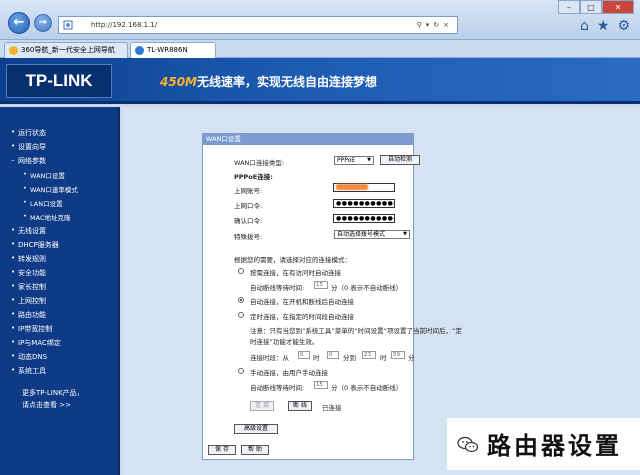 This screenshot has width=640, height=475. I want to click on mode-manual-label: 手动连接，由用户手动连接, so click(289, 373).